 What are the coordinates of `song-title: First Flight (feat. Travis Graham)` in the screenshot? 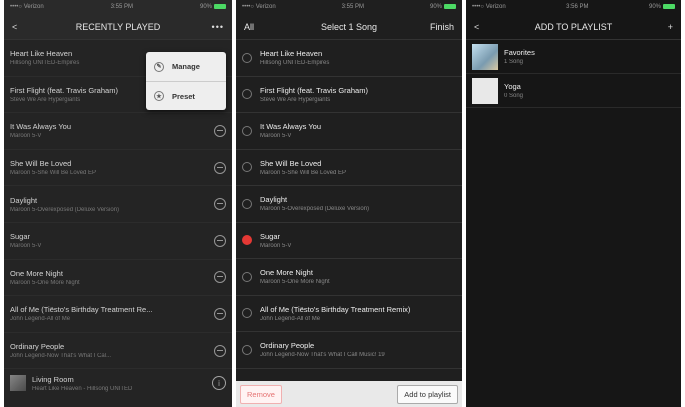 It's located at (314, 90).